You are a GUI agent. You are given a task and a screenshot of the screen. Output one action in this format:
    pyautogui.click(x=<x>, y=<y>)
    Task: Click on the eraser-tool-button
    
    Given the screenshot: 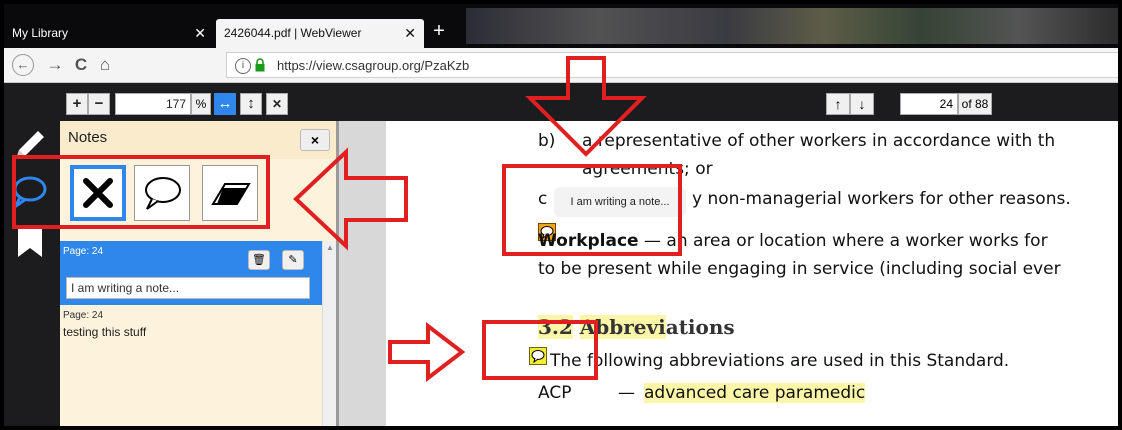 What is the action you would take?
    pyautogui.click(x=230, y=193)
    